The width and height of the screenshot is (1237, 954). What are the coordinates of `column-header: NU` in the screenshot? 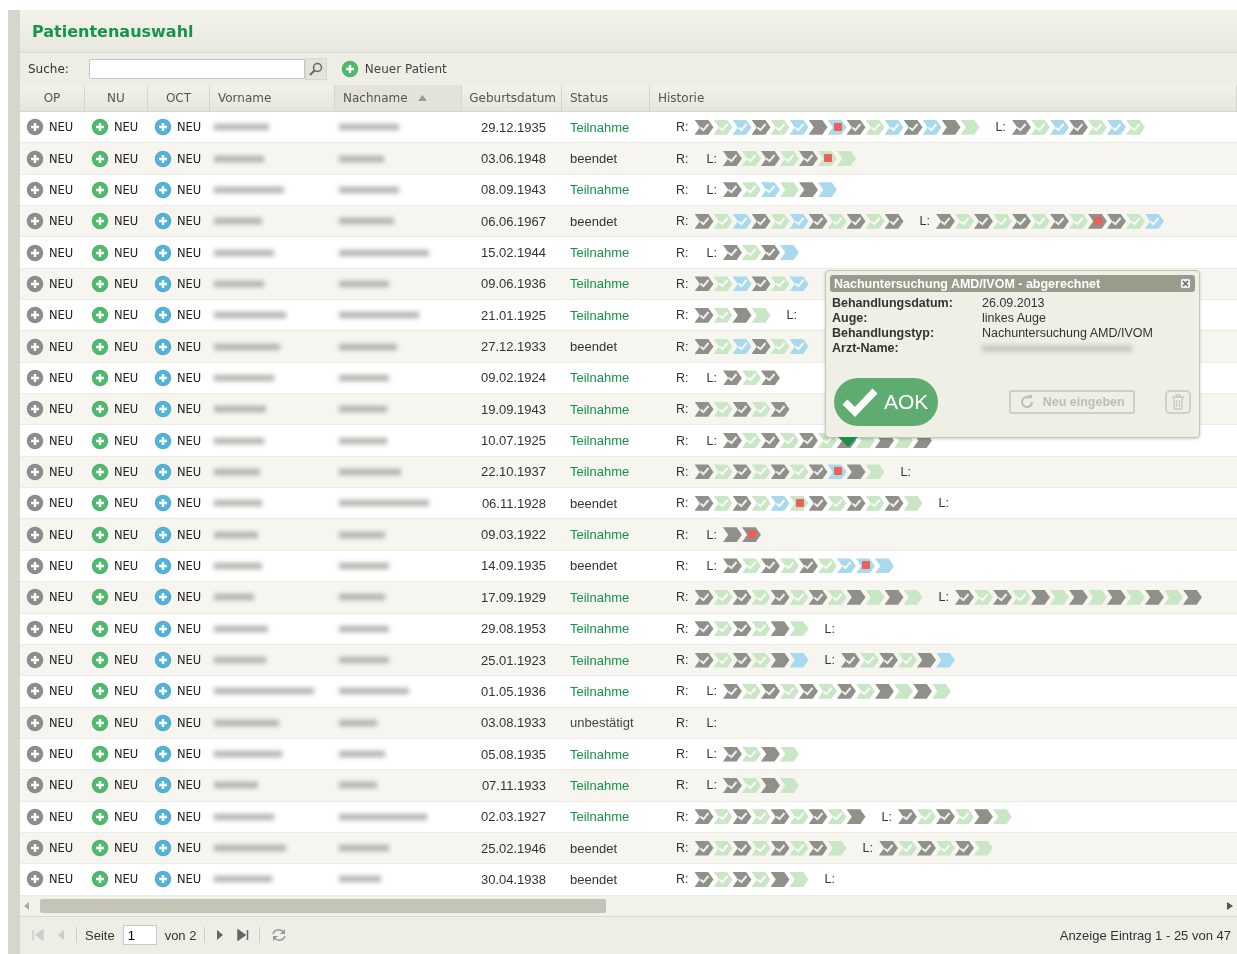 It's located at (116, 98).